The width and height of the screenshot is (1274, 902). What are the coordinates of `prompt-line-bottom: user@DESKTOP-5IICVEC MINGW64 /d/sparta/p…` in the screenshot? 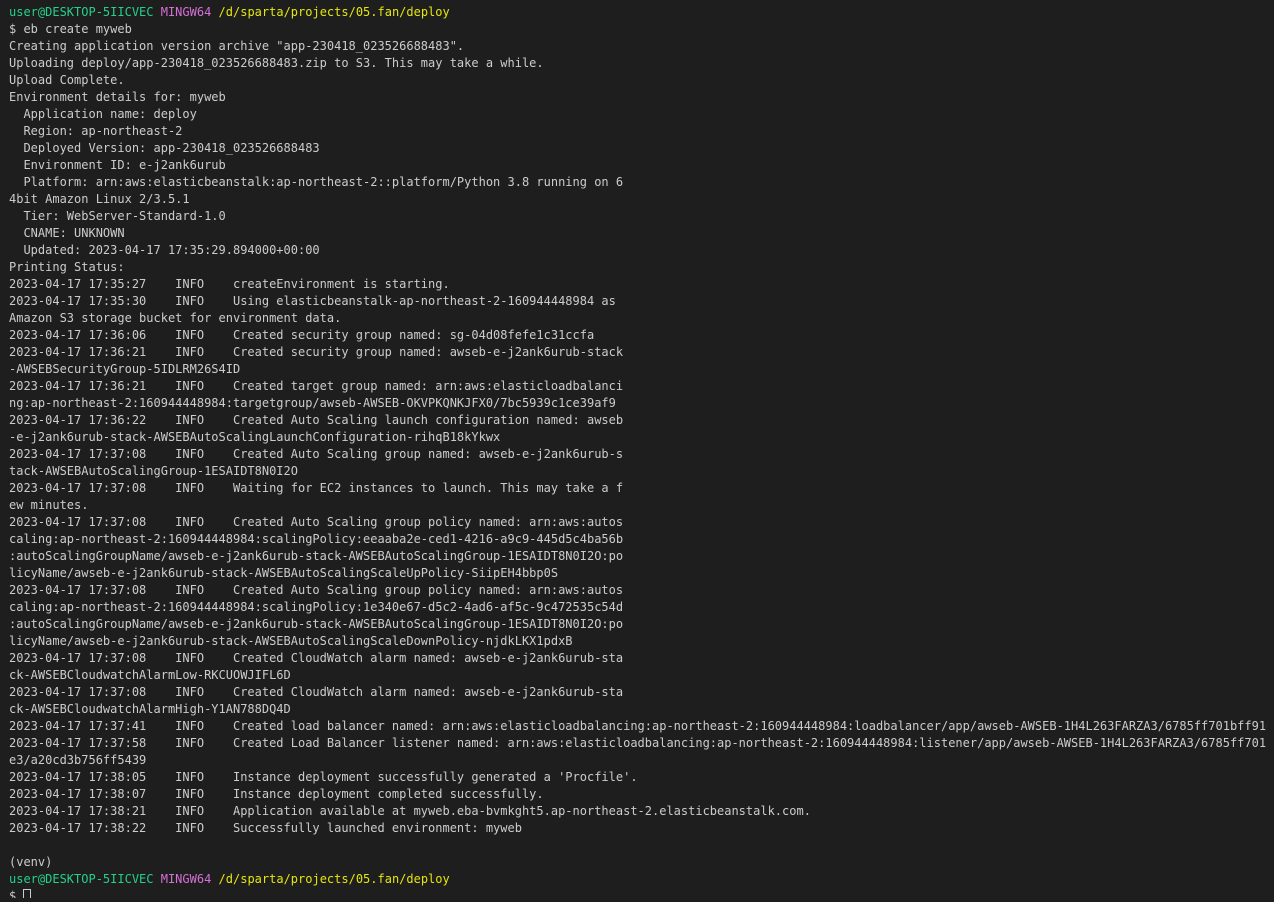 It's located at (638, 879).